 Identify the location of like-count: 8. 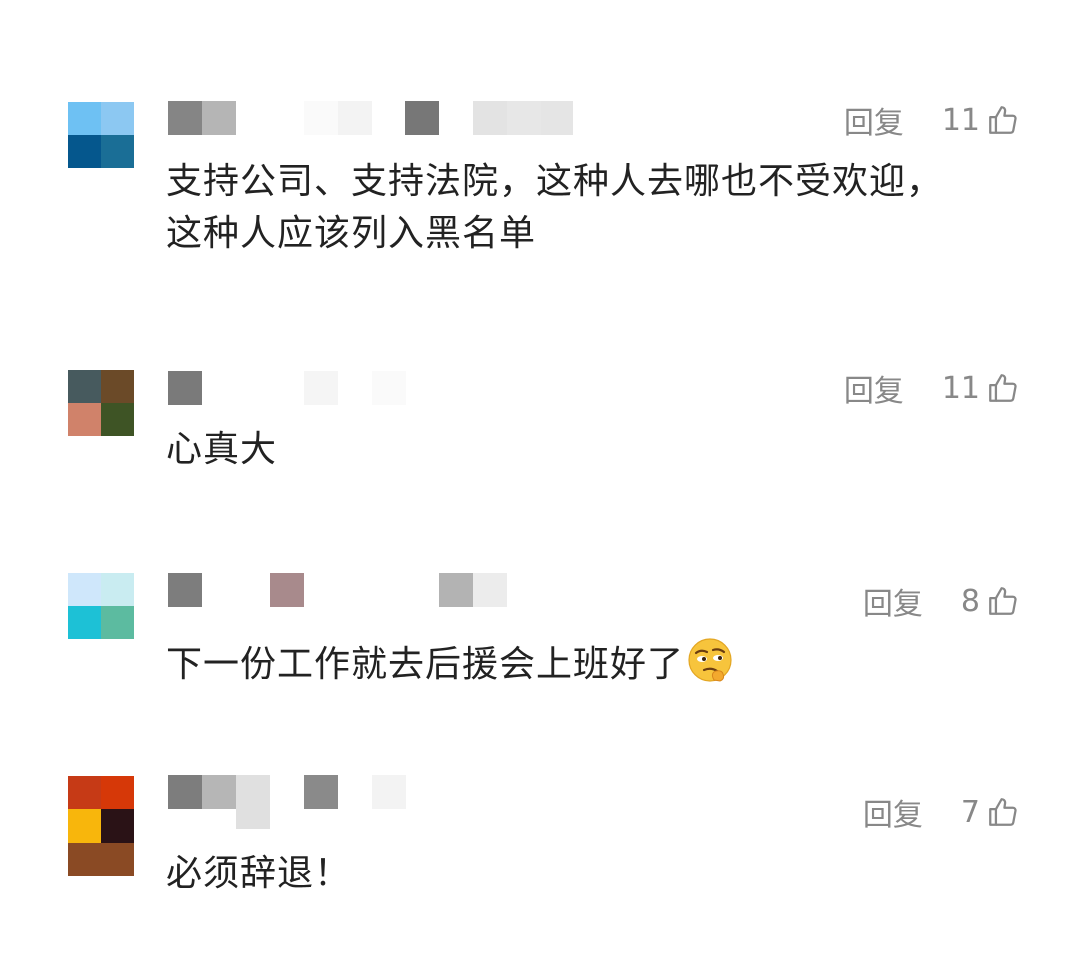
(970, 601).